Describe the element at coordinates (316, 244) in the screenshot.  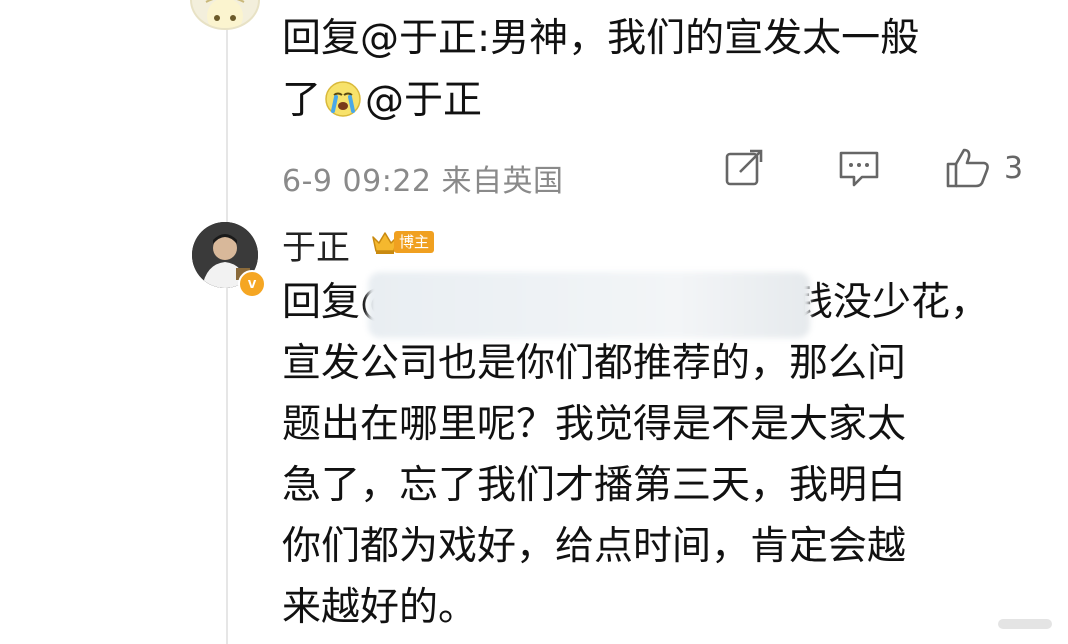
I see `username: 于正` at that location.